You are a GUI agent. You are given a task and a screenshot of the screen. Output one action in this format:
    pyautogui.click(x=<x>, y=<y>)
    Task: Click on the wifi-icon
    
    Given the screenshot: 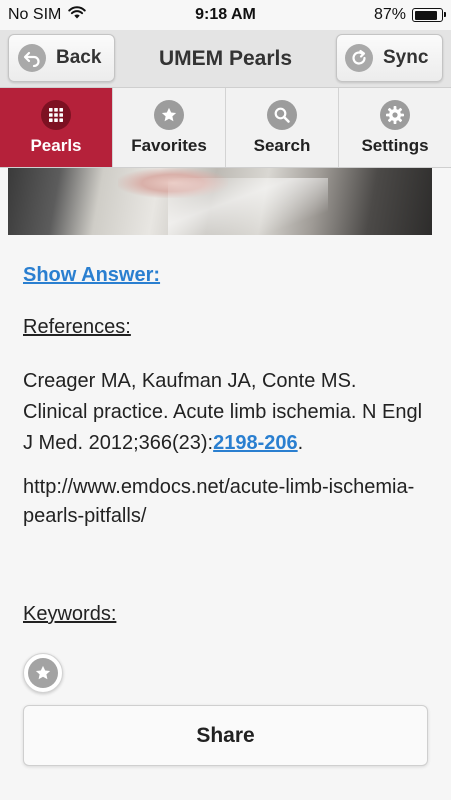 What is the action you would take?
    pyautogui.click(x=77, y=15)
    